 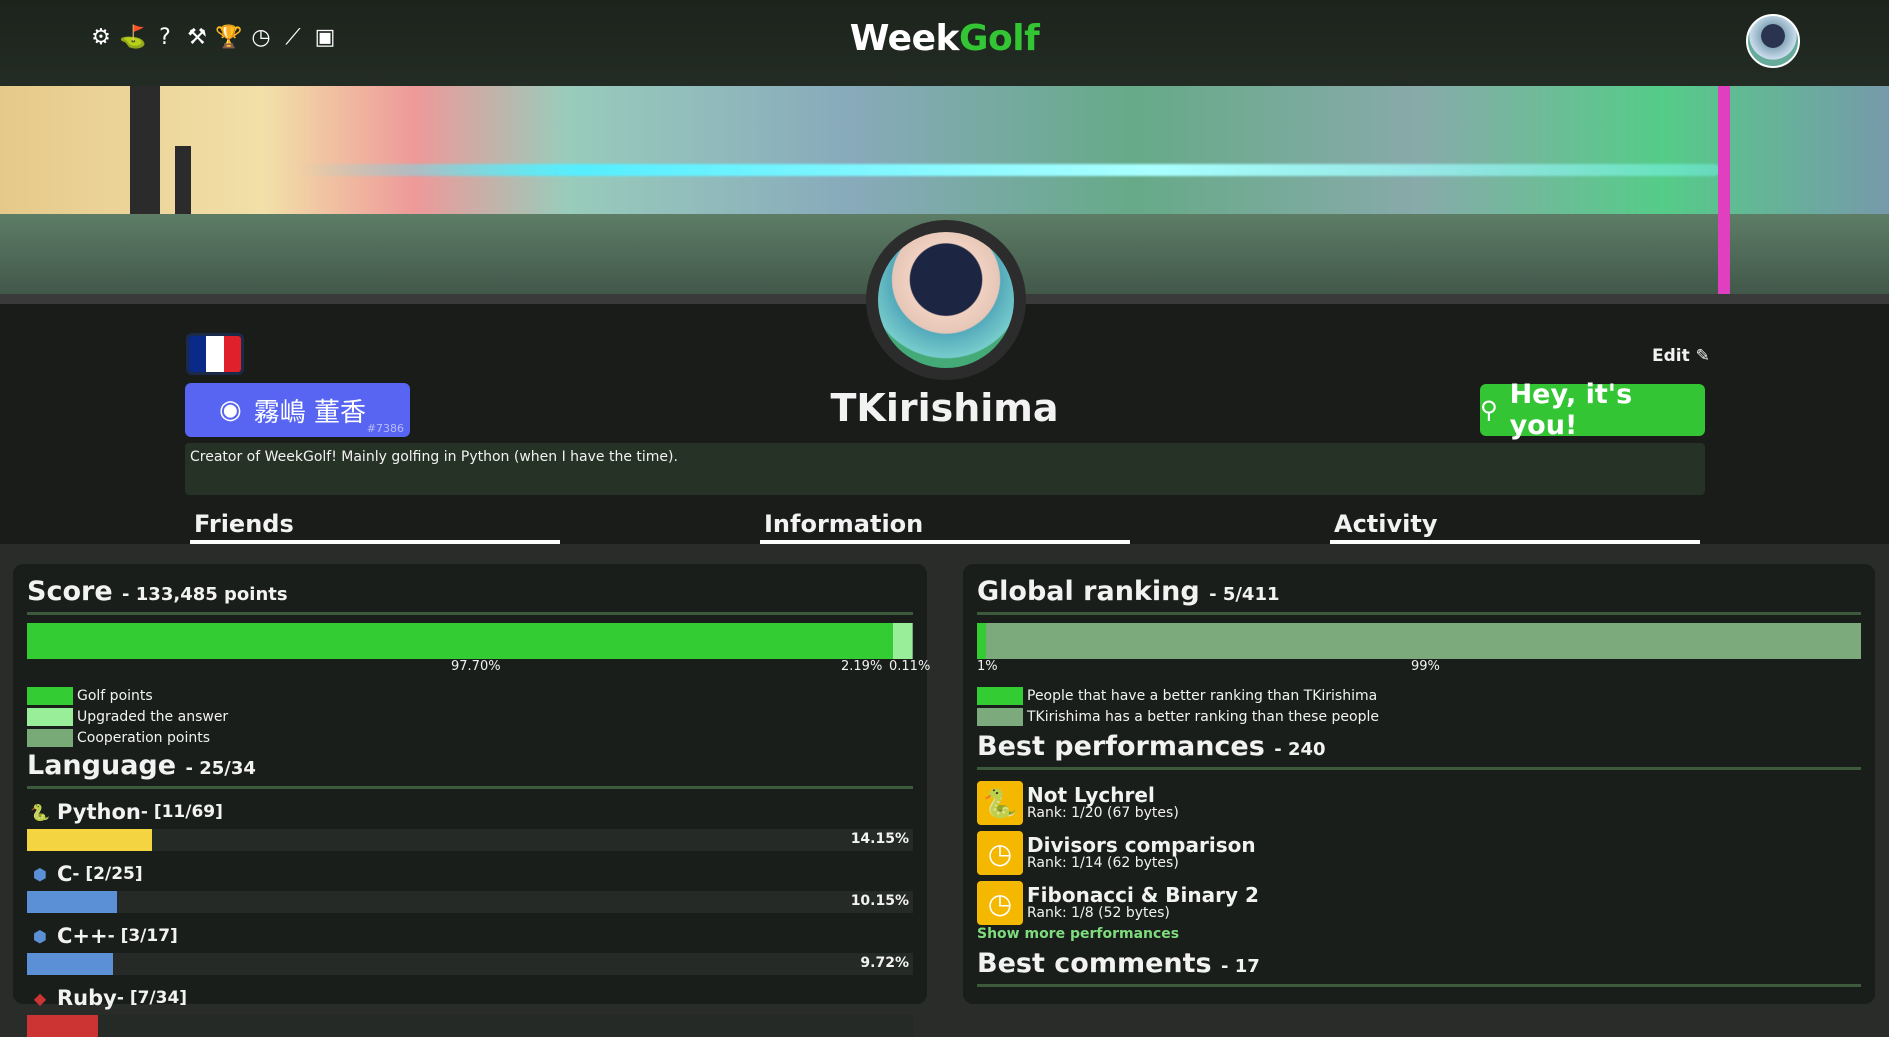 What do you see at coordinates (1515, 527) in the screenshot?
I see `tab-activity: Activity` at bounding box center [1515, 527].